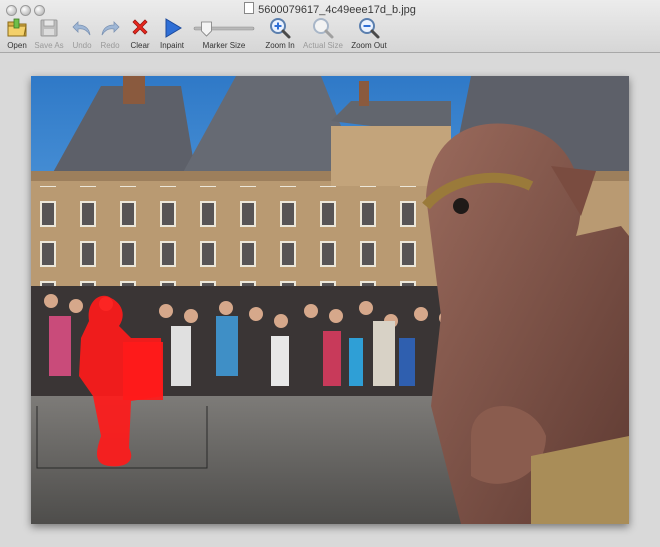 This screenshot has width=660, height=547. Describe the element at coordinates (173, 28) in the screenshot. I see `play-triangle-icon` at that location.